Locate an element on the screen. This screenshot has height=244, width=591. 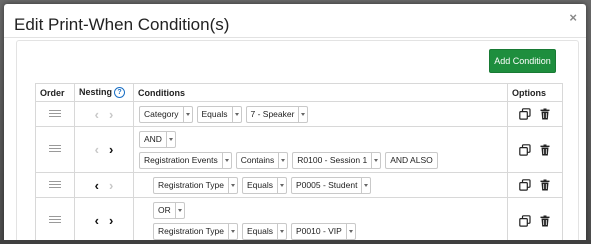
conditions-cell: OR Registration Type Equals P0010 - VIP is located at coordinates (320, 220).